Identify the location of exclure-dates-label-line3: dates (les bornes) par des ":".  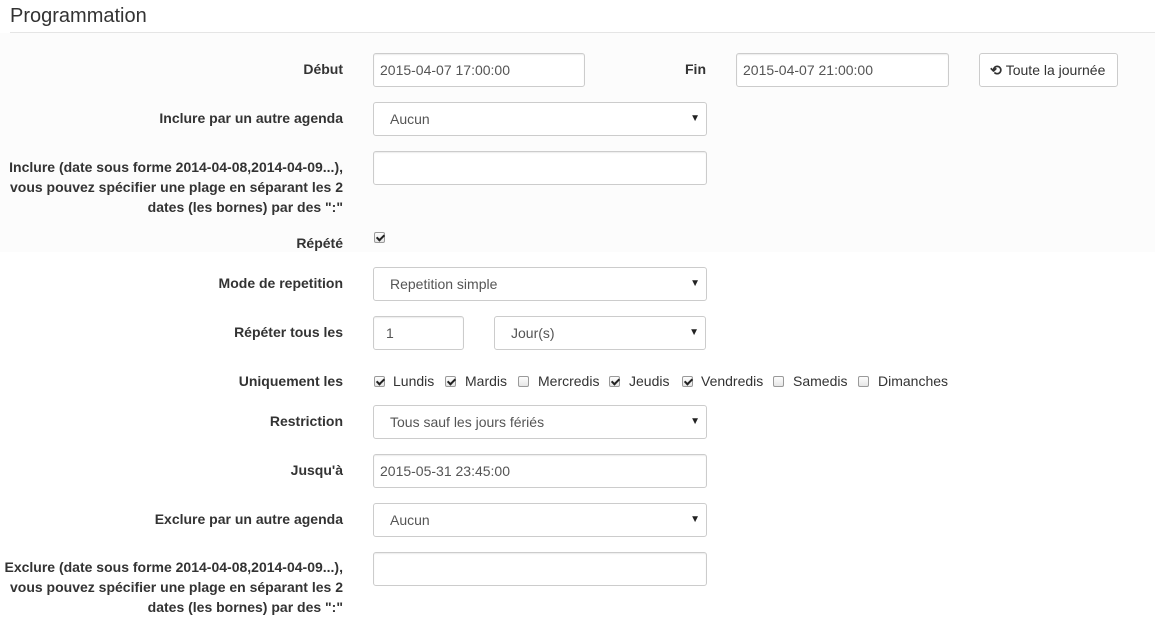
(245, 607).